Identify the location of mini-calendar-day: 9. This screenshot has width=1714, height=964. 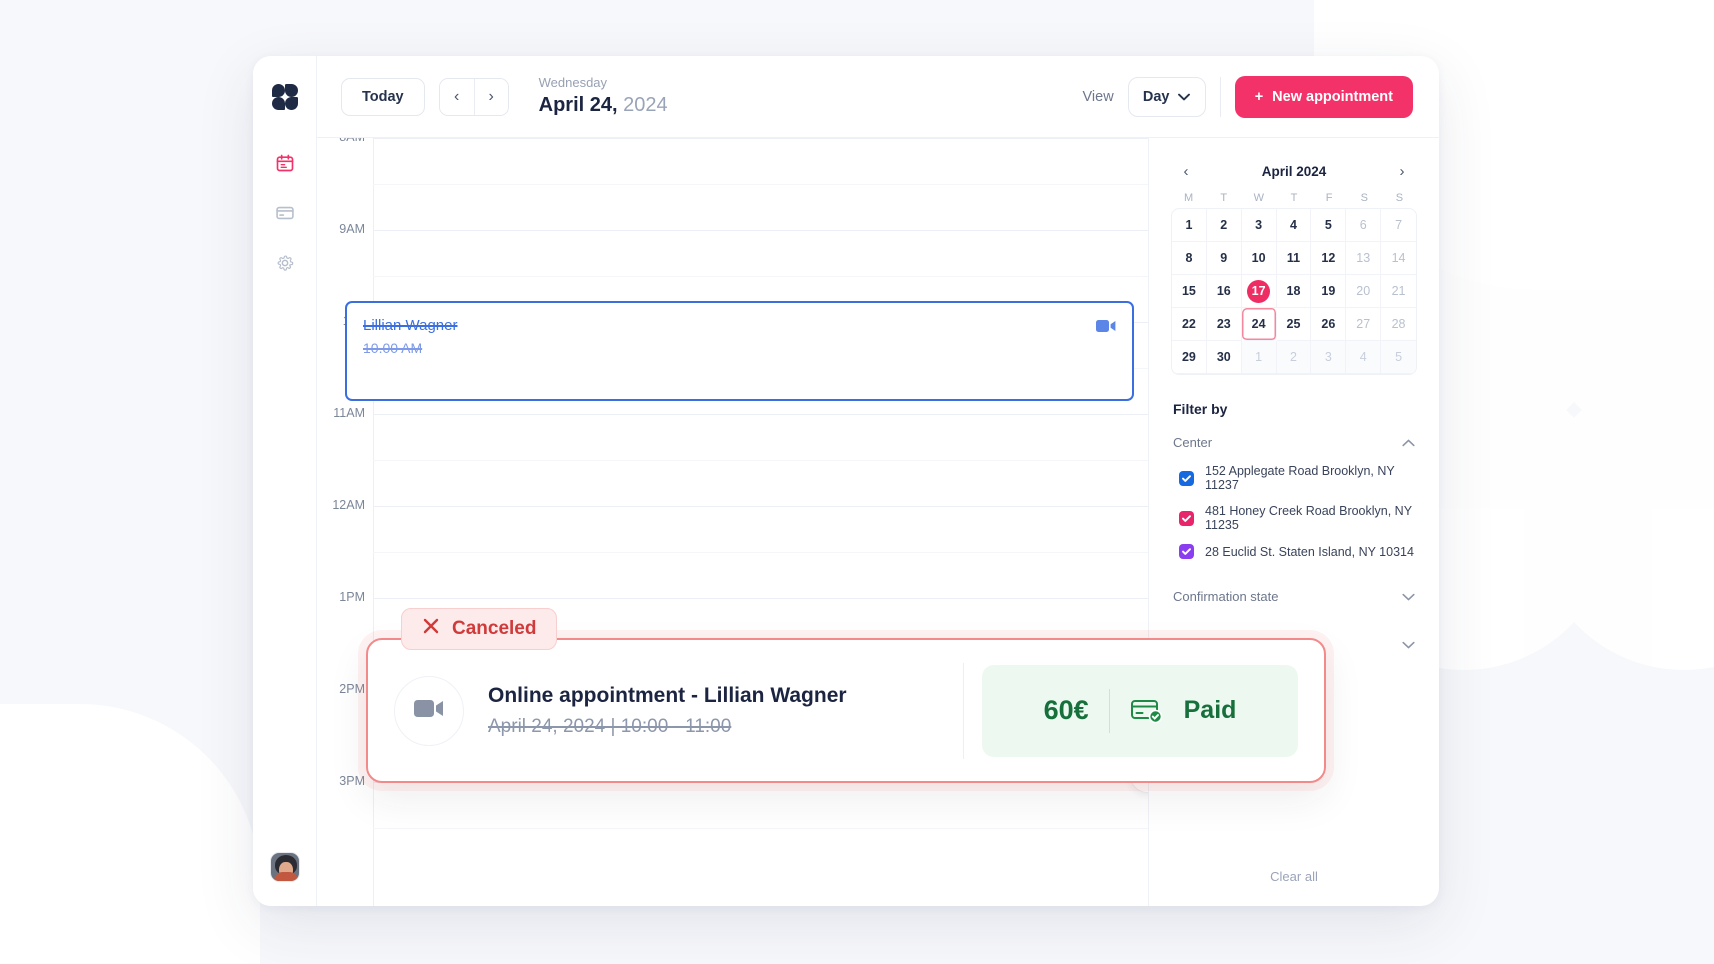
(1224, 258).